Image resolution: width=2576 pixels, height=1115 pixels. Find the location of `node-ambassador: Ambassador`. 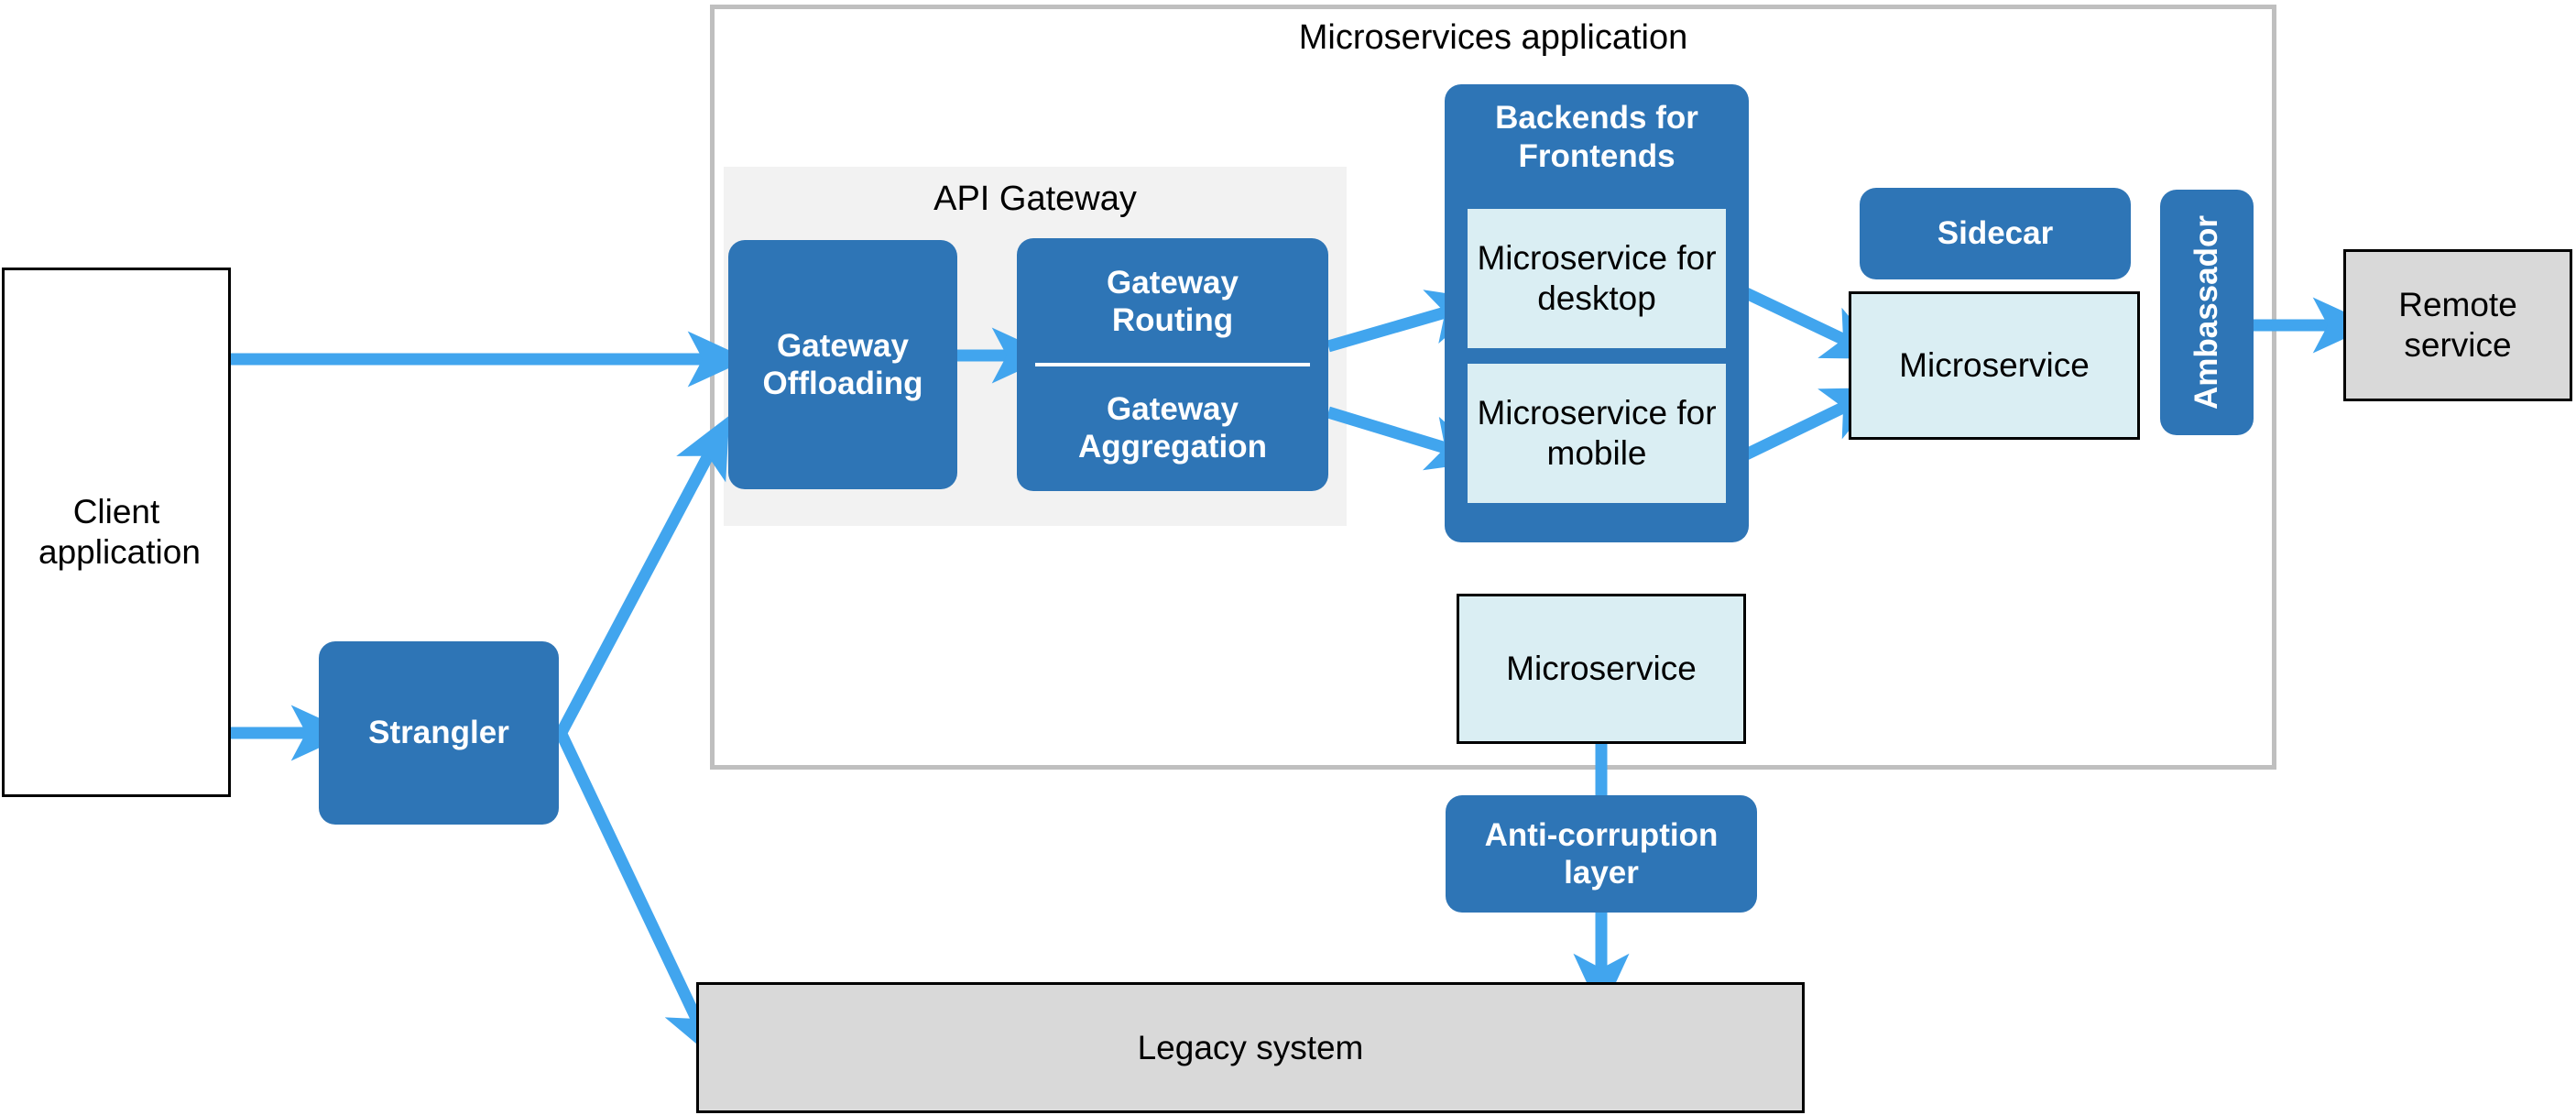

node-ambassador: Ambassador is located at coordinates (2207, 312).